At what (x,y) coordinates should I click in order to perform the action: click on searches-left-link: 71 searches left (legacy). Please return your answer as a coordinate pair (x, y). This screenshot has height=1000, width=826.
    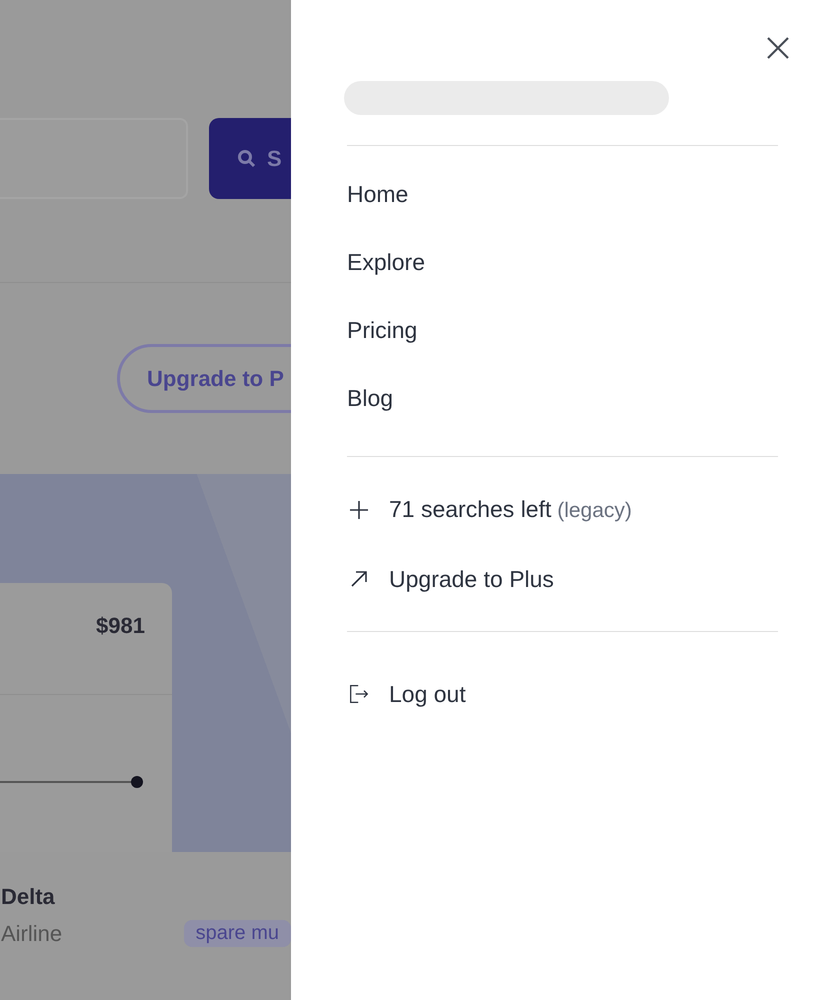
    Looking at the image, I should click on (490, 512).